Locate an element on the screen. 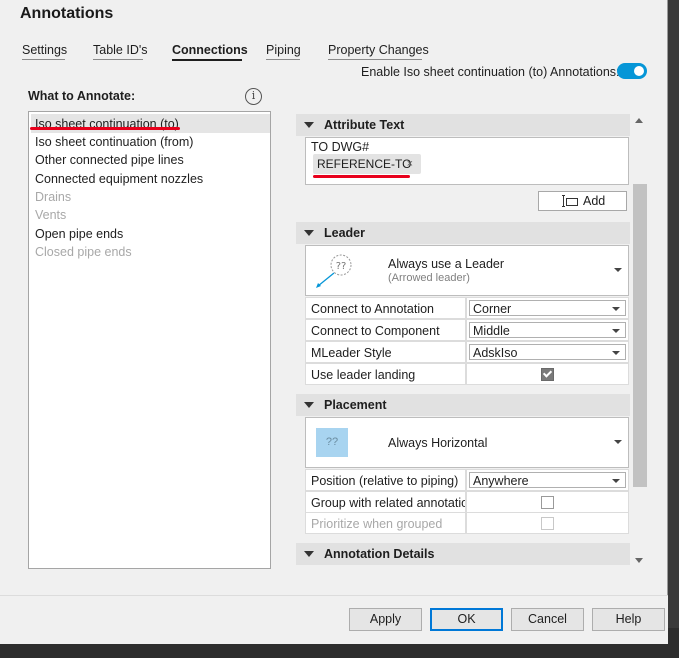 This screenshot has width=679, height=658. background-app-strip is located at coordinates (673, 329).